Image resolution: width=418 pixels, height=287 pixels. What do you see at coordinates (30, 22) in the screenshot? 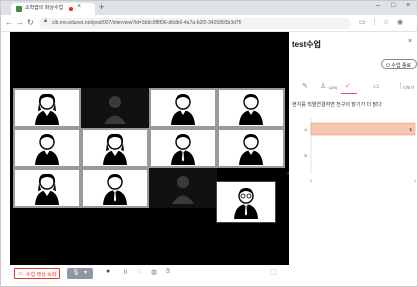
I see `reload-icon: ↻` at bounding box center [30, 22].